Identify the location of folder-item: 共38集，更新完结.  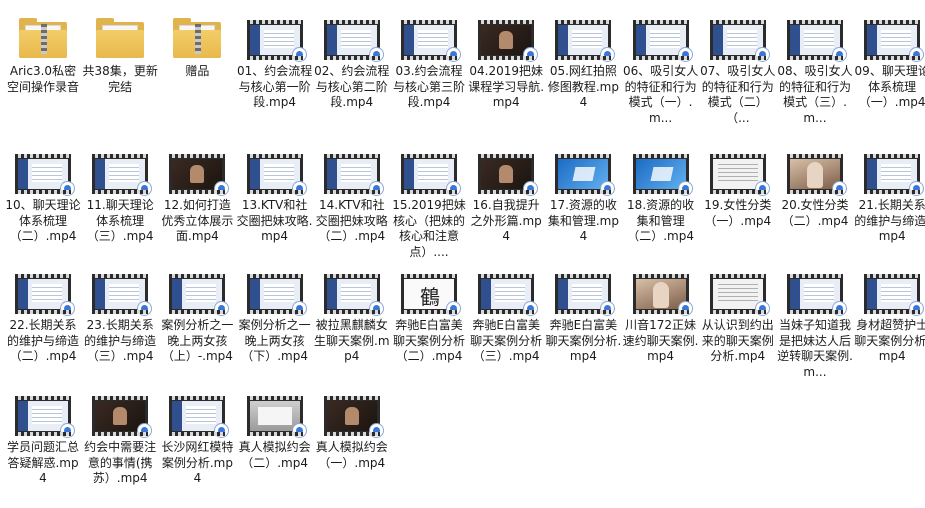
(120, 73).